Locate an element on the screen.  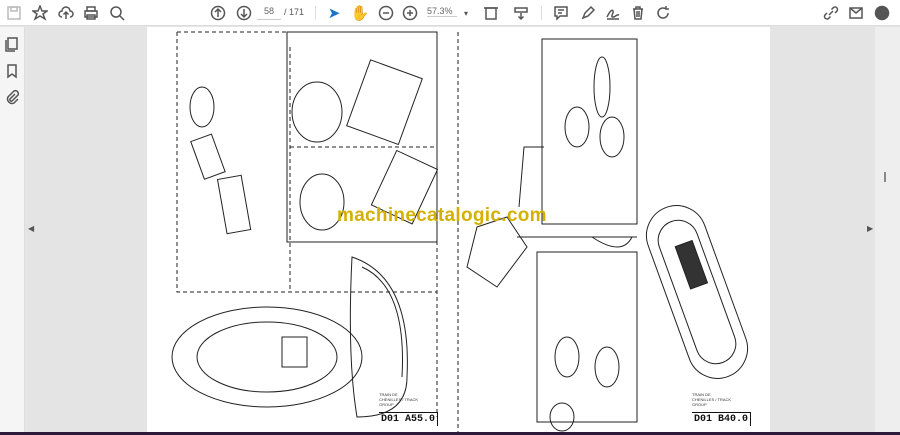
left-page-code: D01 A55.0 is located at coordinates (409, 419).